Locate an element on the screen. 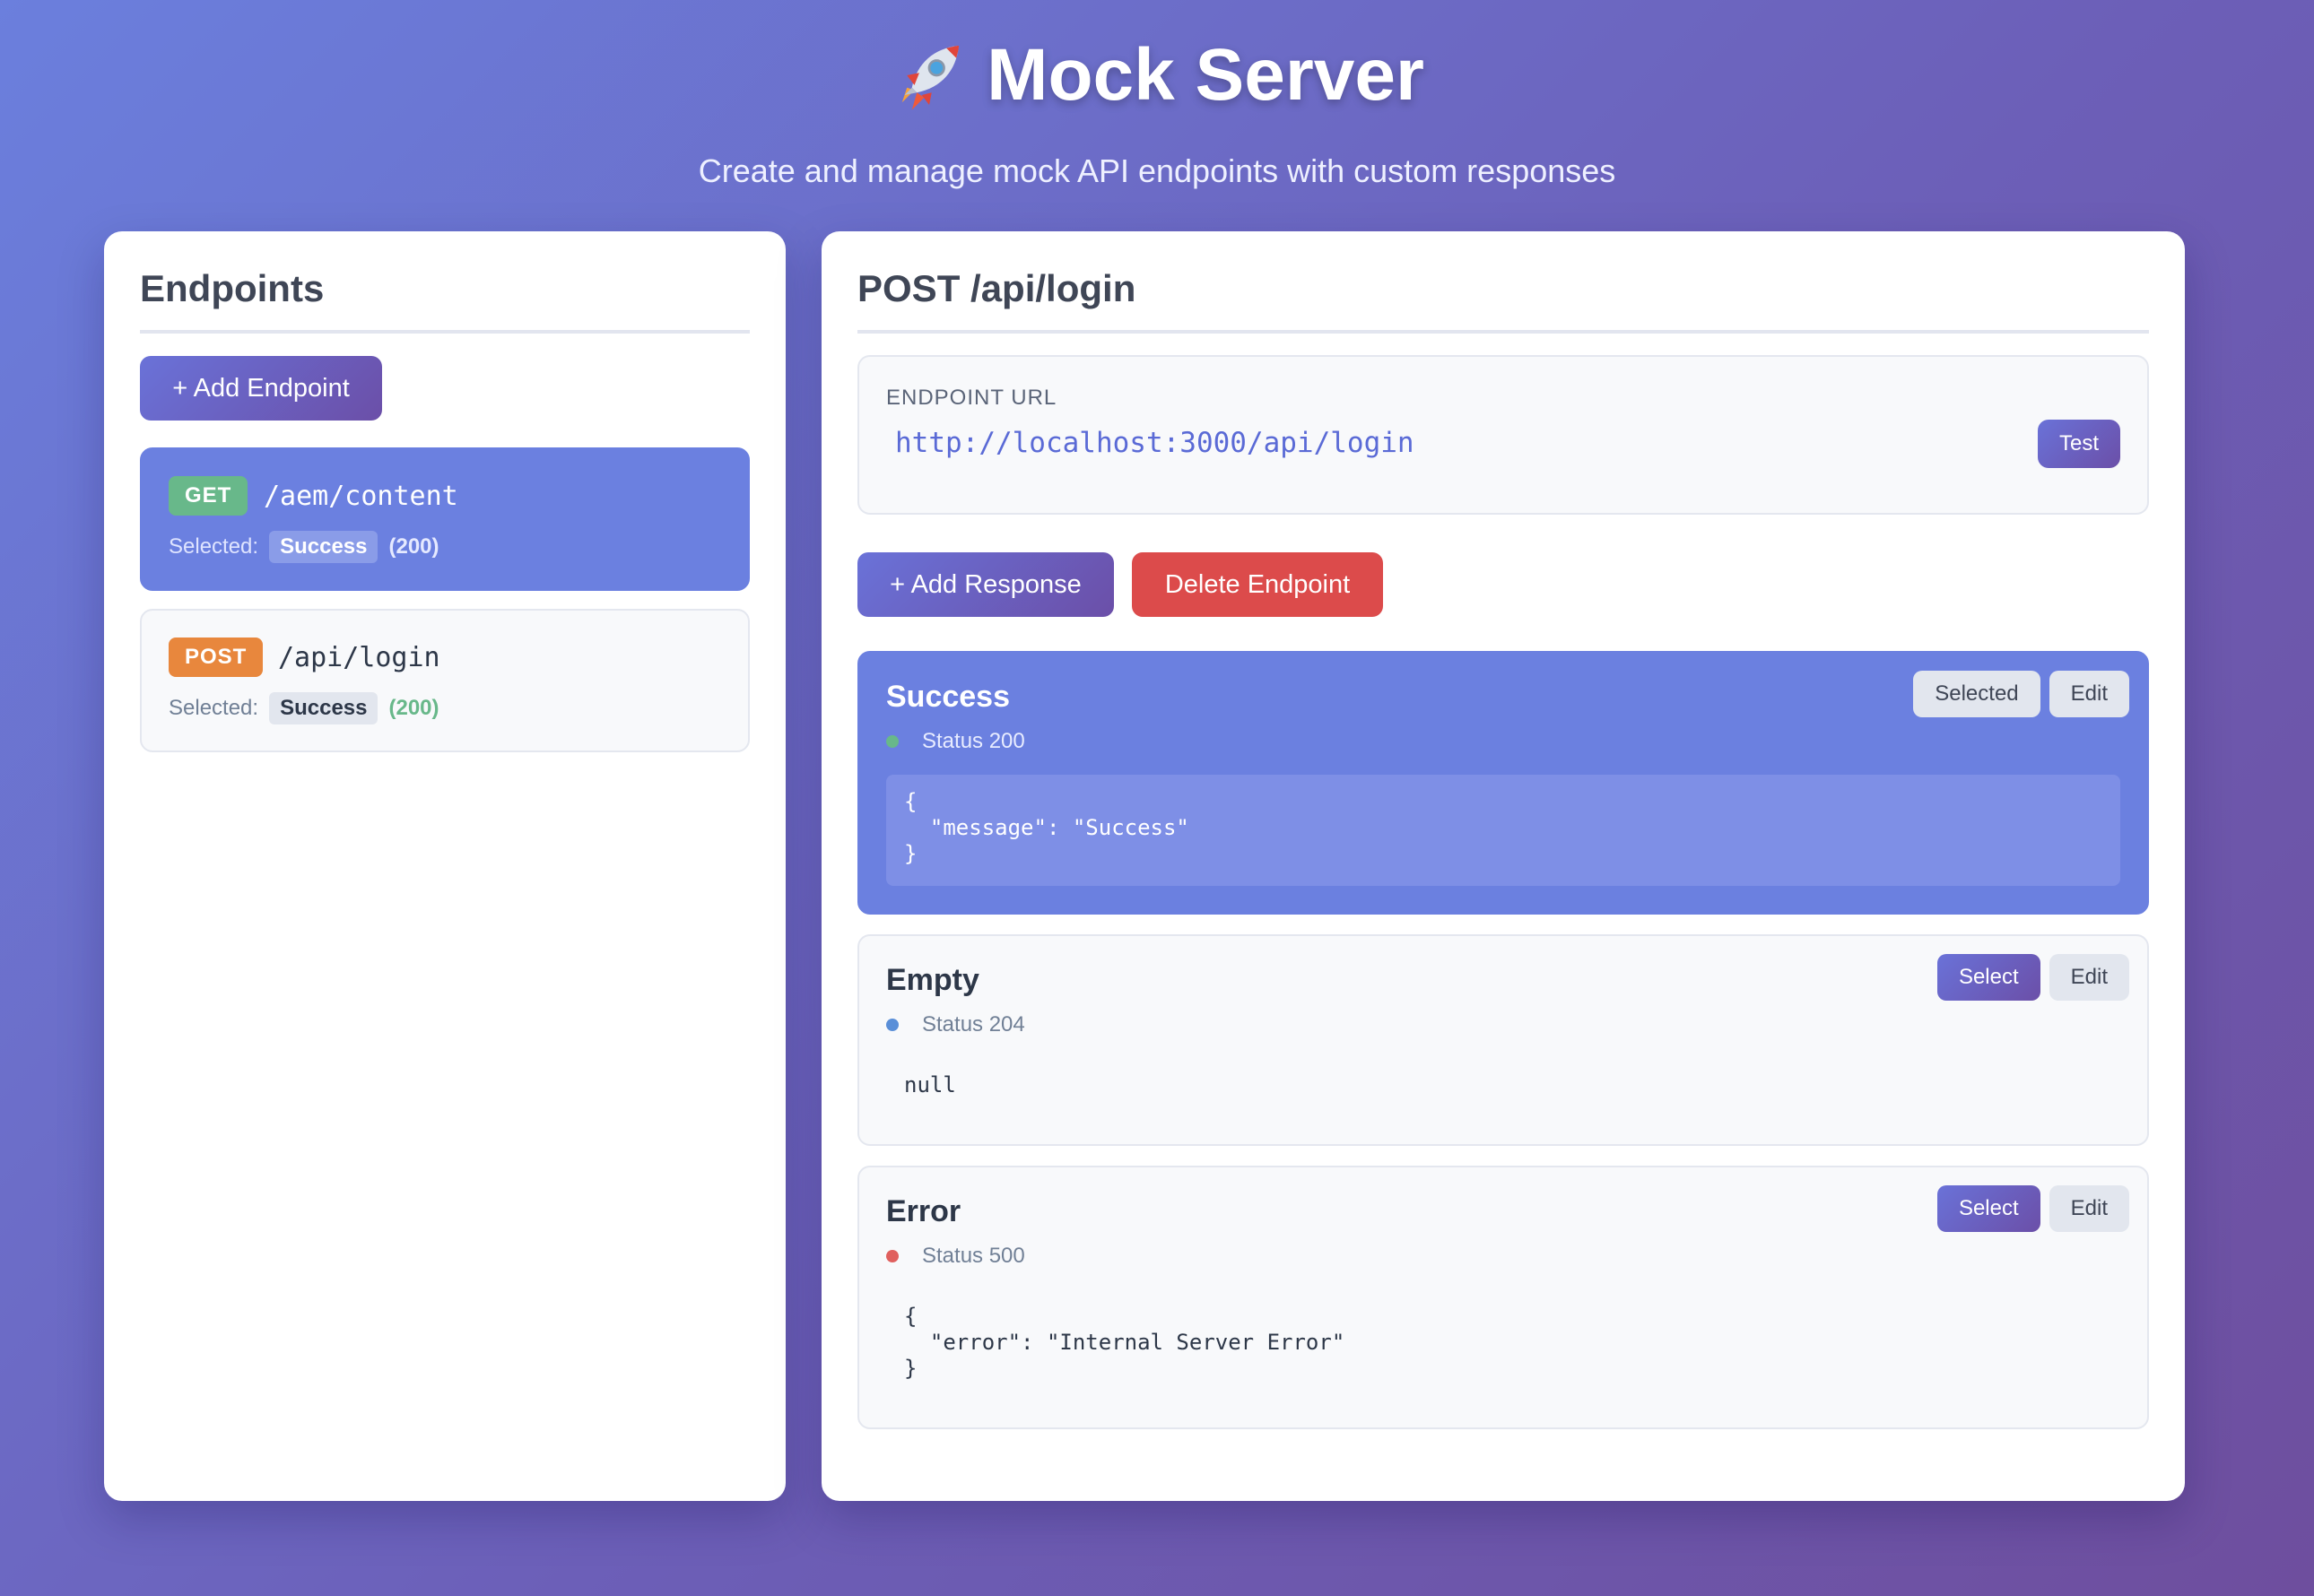  add-response-button: + Add Response is located at coordinates (985, 584).